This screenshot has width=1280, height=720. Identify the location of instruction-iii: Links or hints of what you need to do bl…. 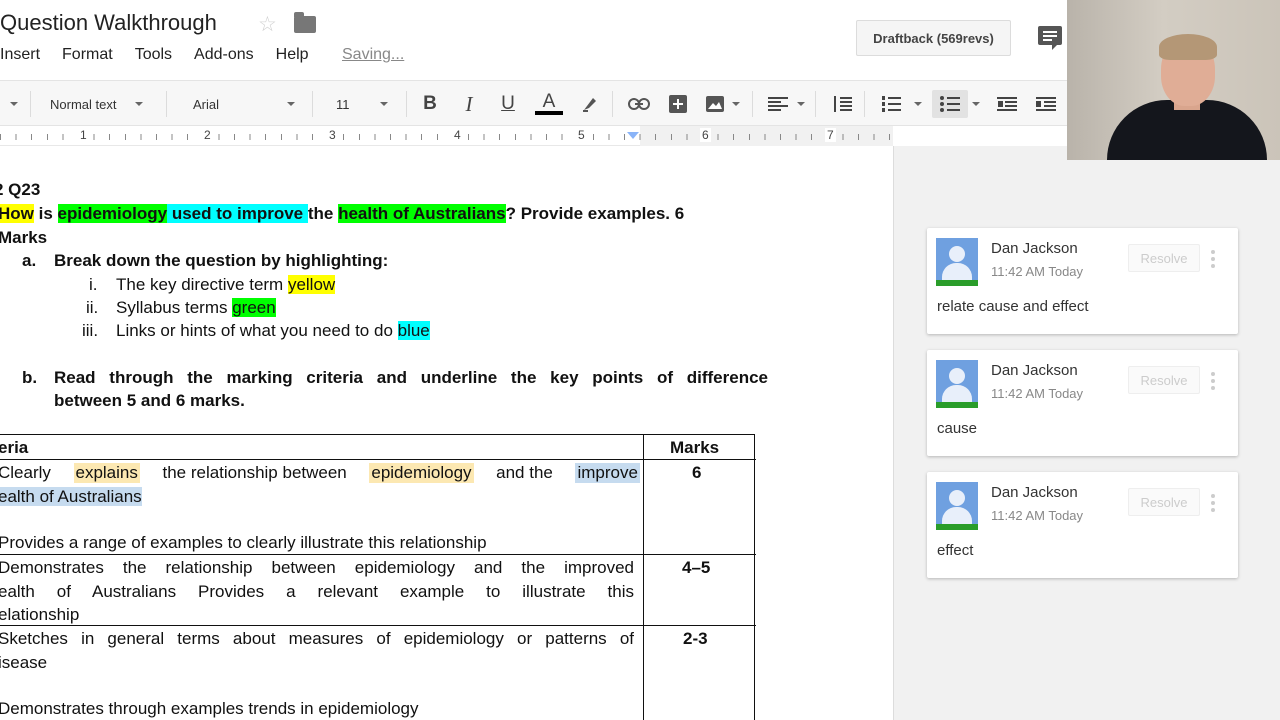
(273, 331).